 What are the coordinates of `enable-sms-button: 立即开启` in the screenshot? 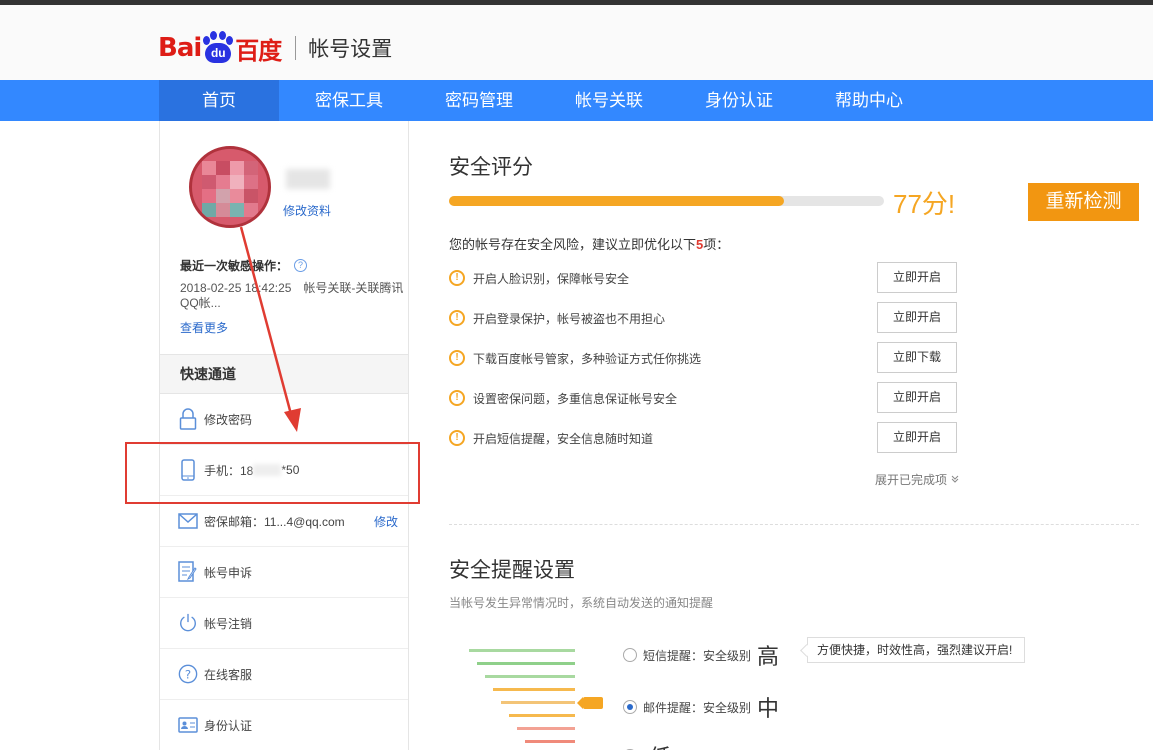 It's located at (917, 437).